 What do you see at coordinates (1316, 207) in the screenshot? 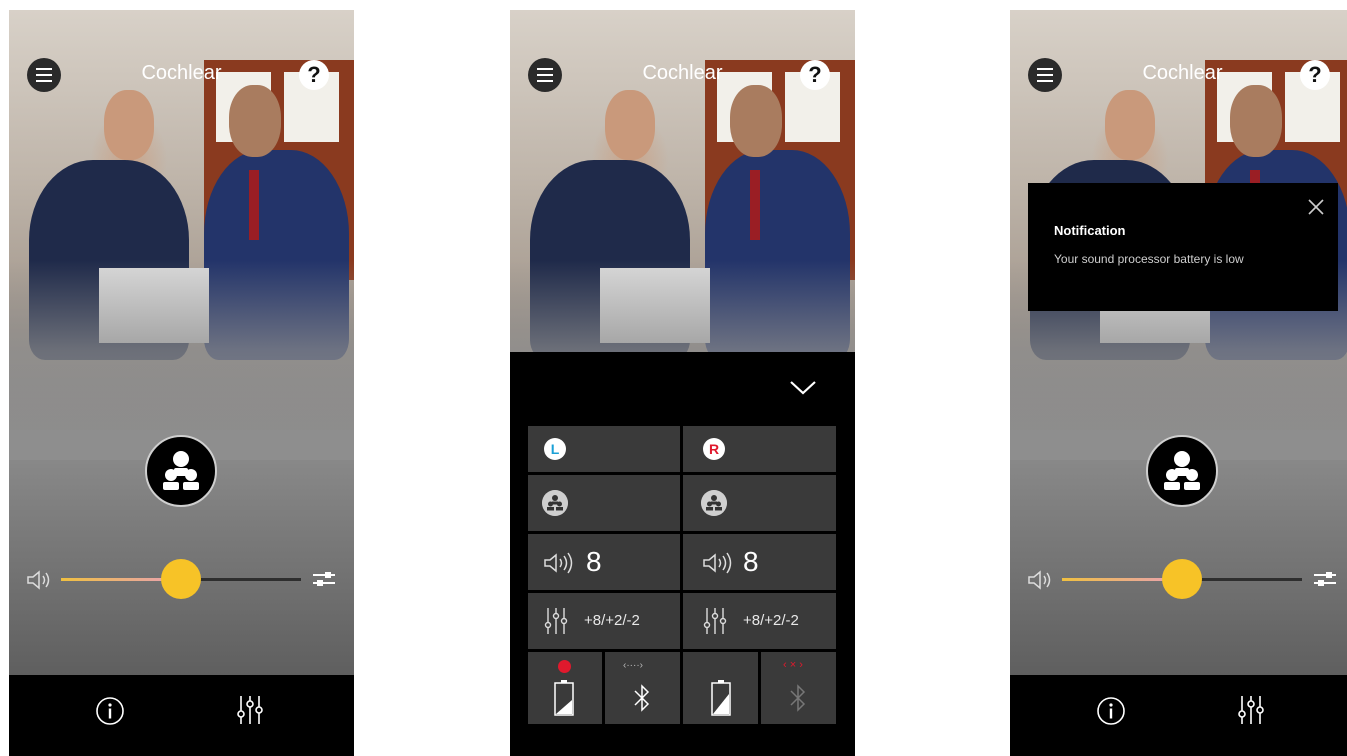
I see `close-icon` at bounding box center [1316, 207].